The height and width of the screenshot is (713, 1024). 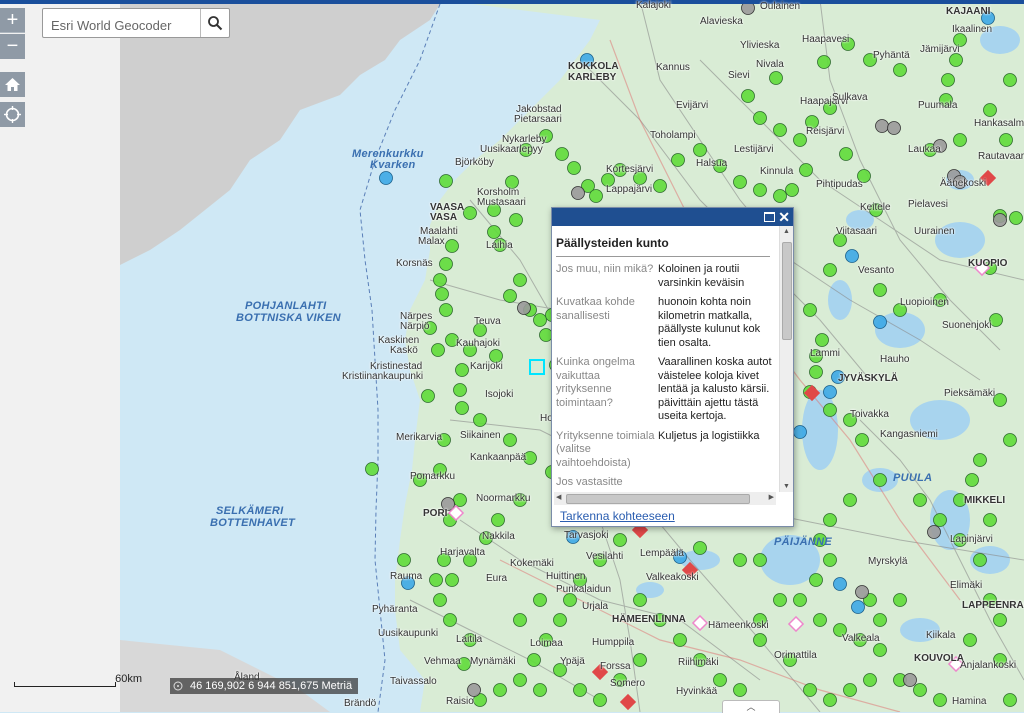 I want to click on zoom-in-button: +, so click(x=12, y=20).